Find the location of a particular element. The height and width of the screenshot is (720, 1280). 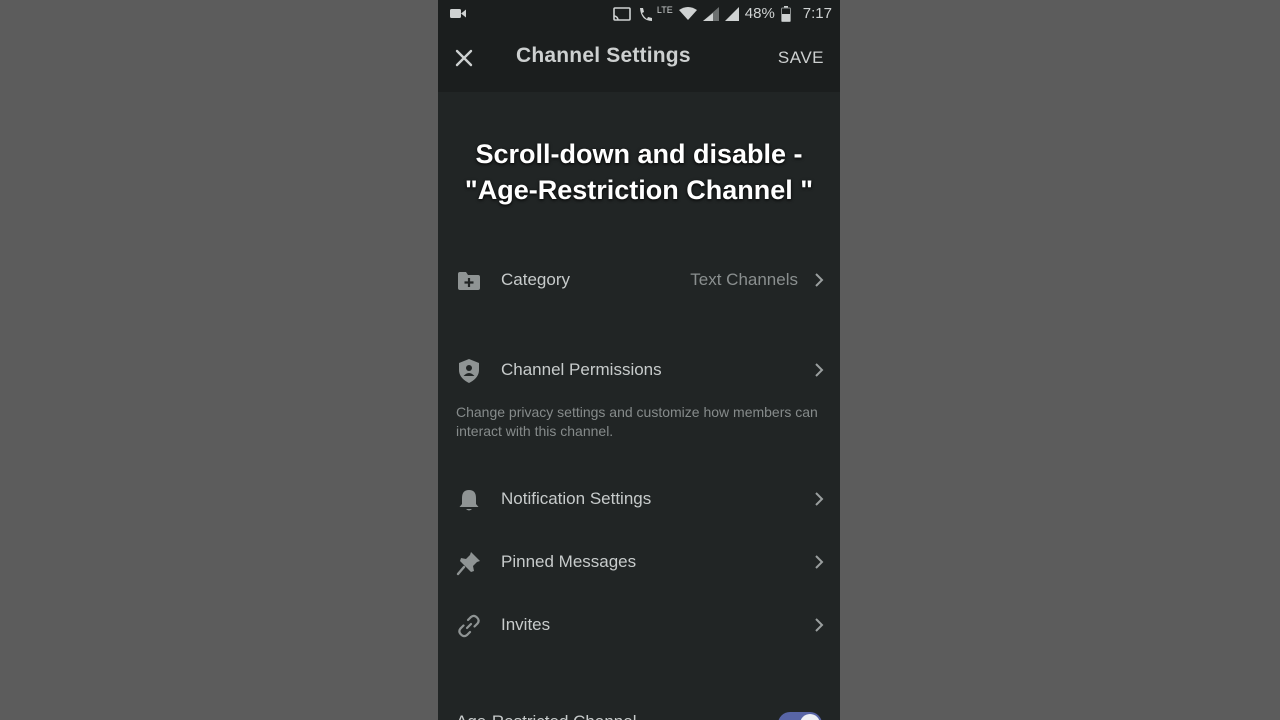

page-title: Channel Settings is located at coordinates (603, 55).